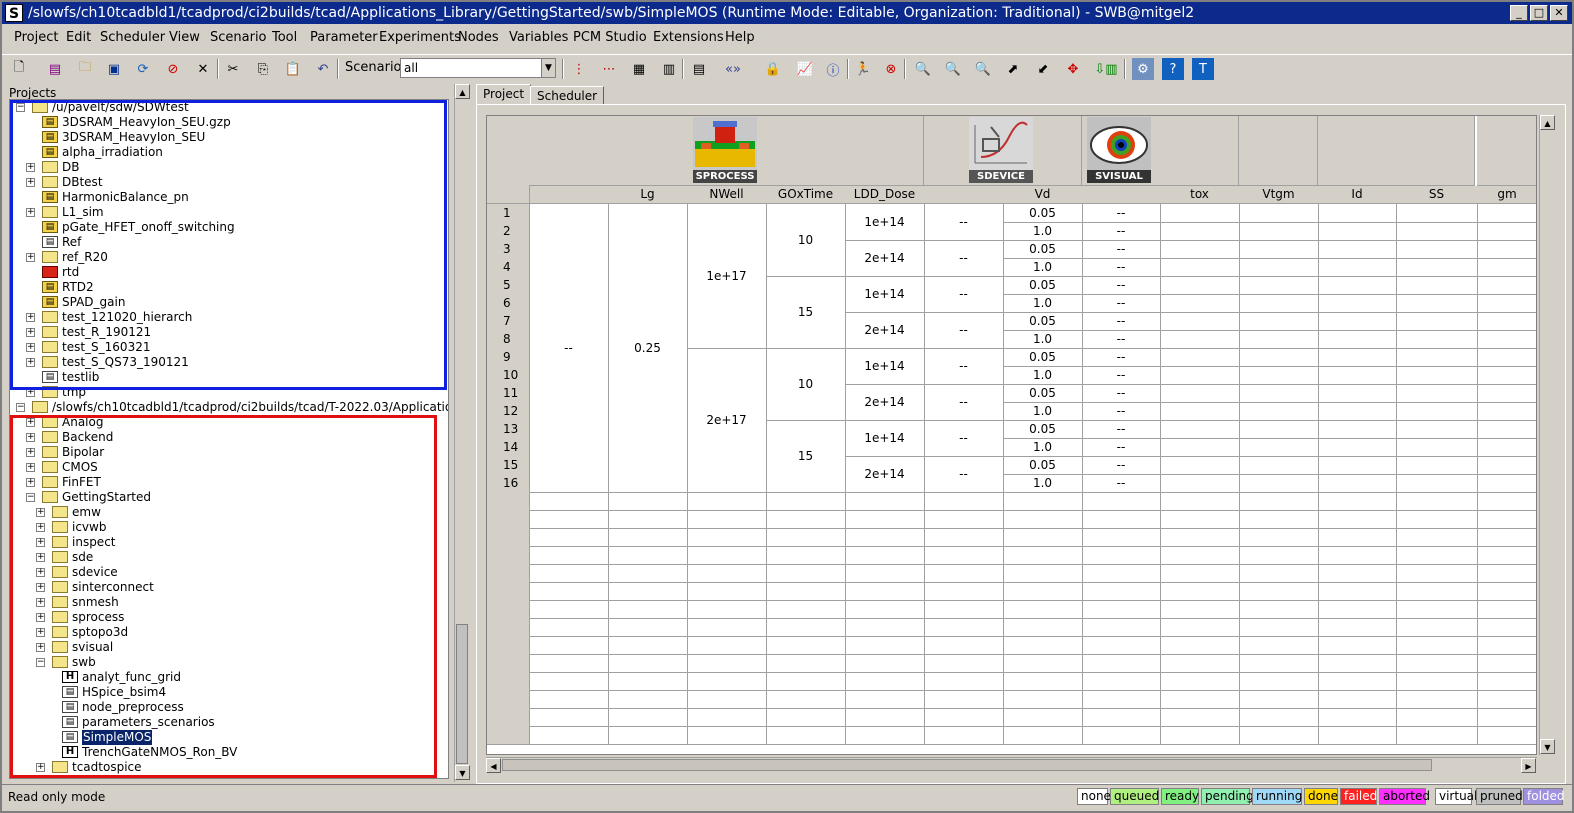  What do you see at coordinates (238, 37) in the screenshot?
I see `menu-scenario: Scenario` at bounding box center [238, 37].